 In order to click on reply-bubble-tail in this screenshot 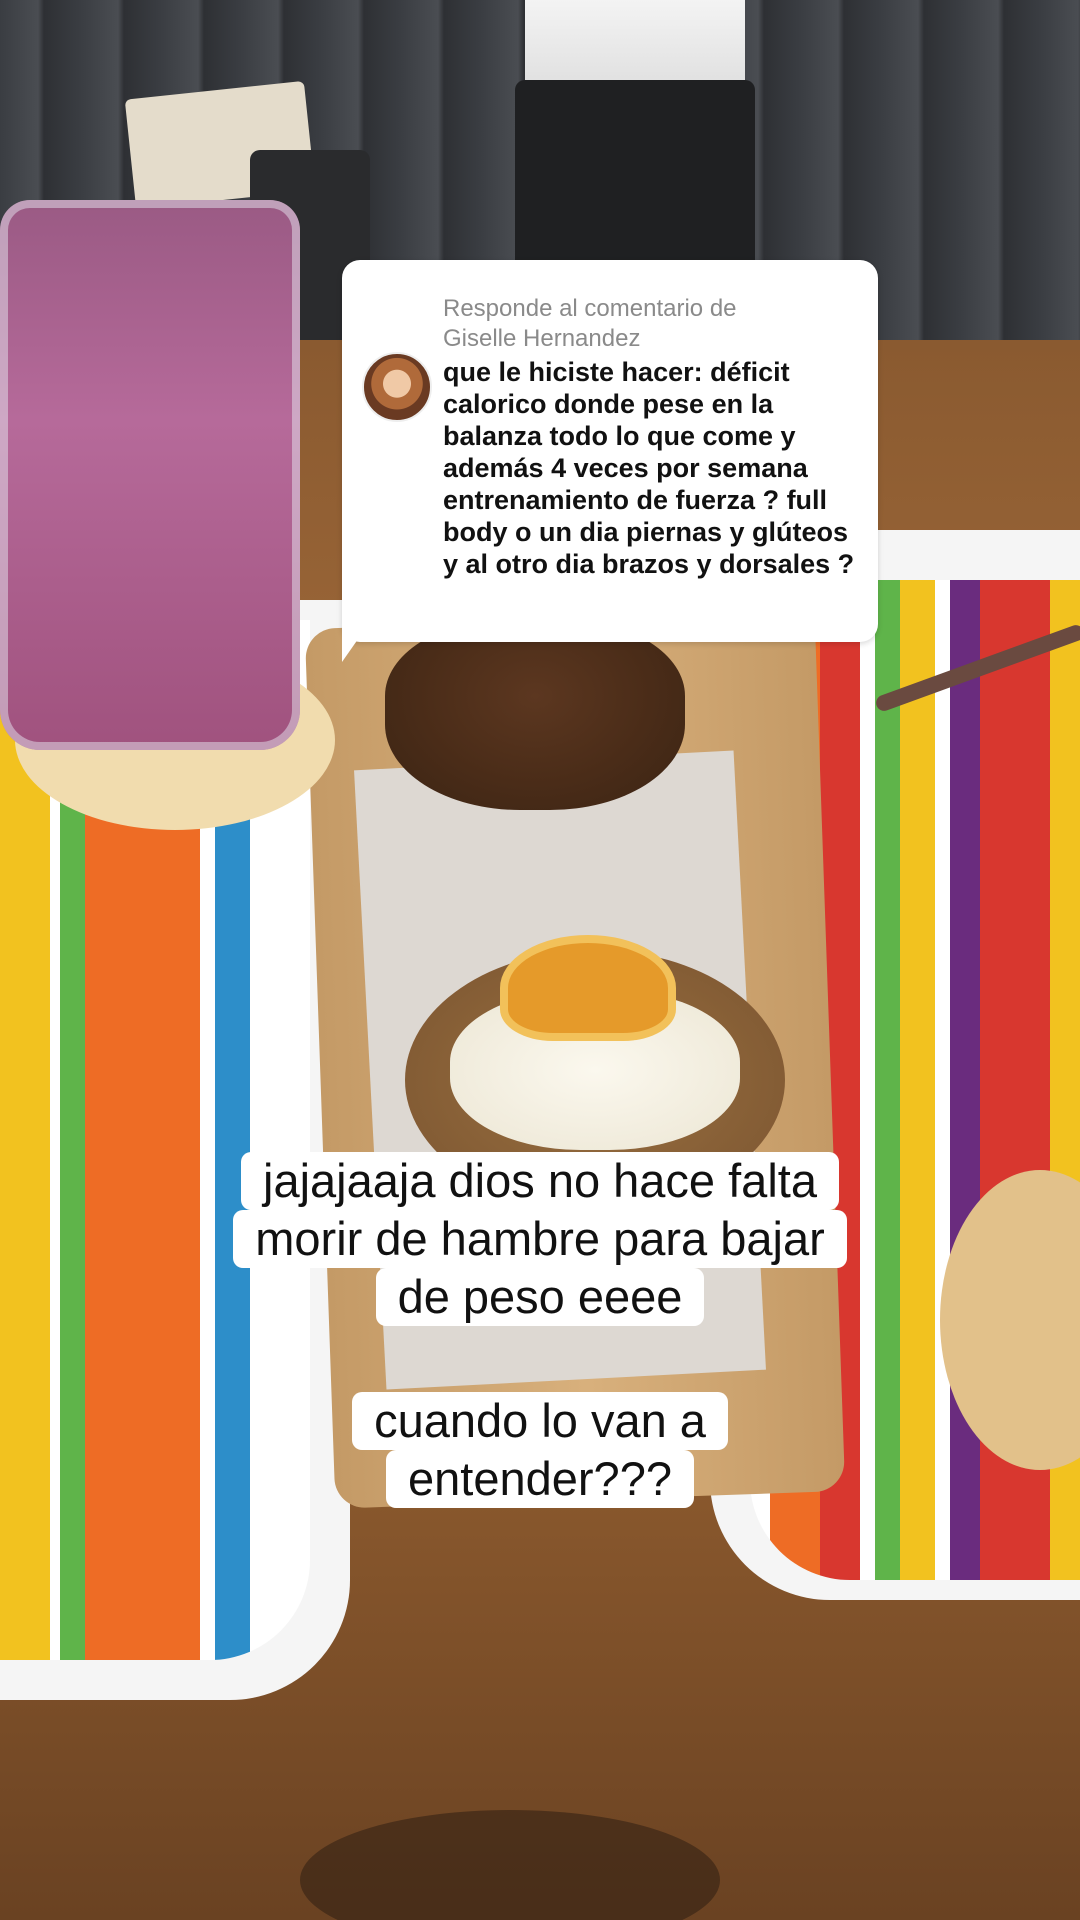, I will do `click(356, 642)`.